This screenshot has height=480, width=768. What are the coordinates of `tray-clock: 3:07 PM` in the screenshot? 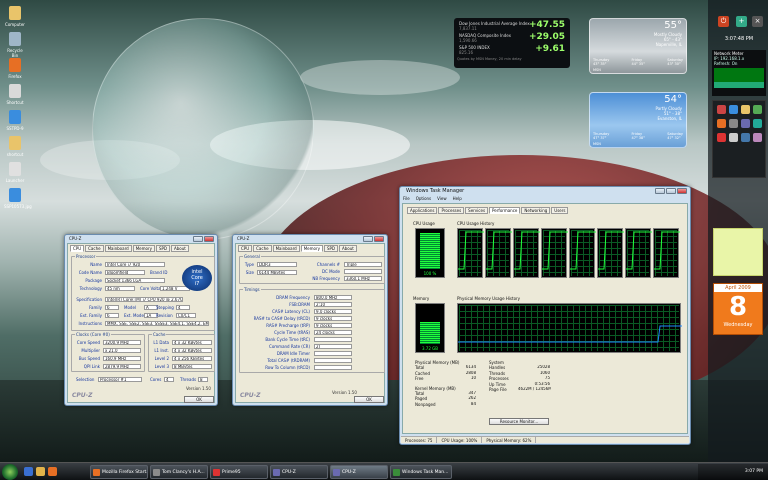 It's located at (754, 471).